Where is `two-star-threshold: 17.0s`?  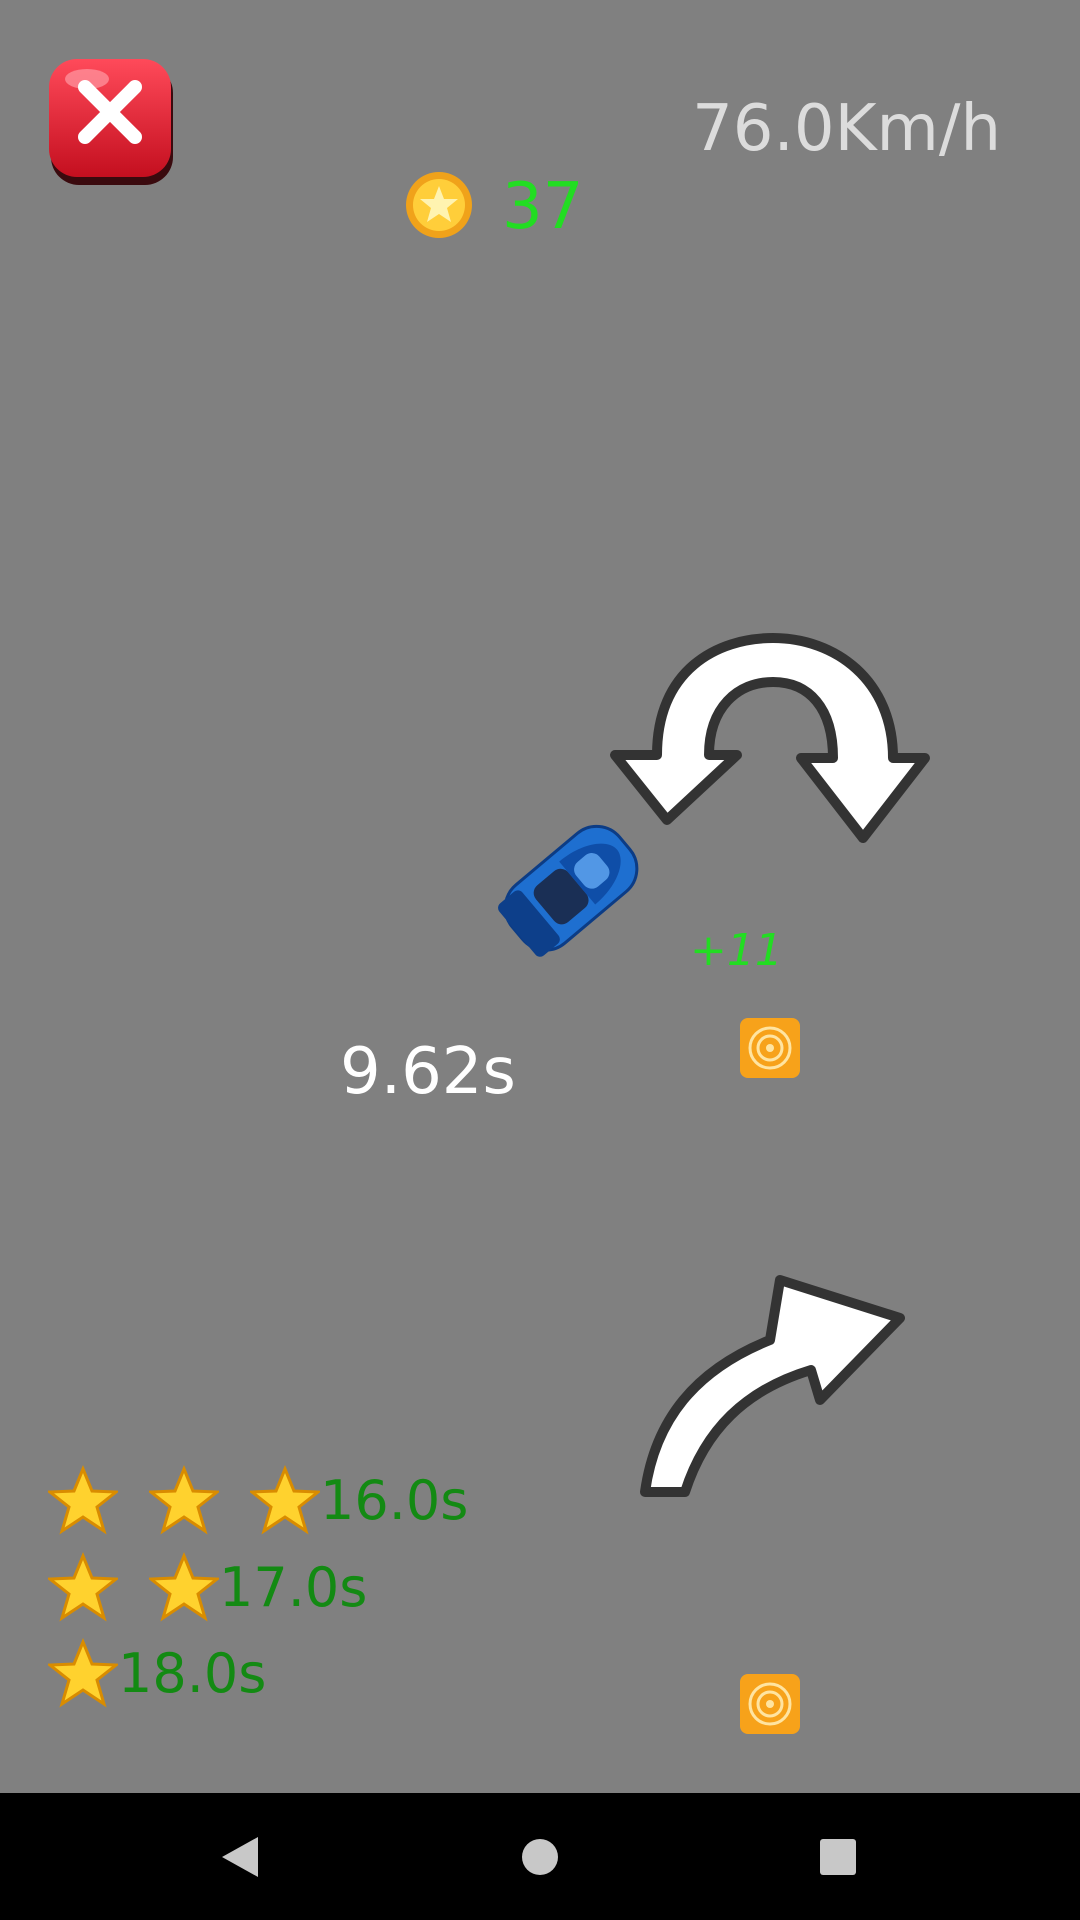
two-star-threshold: 17.0s is located at coordinates (207, 1587).